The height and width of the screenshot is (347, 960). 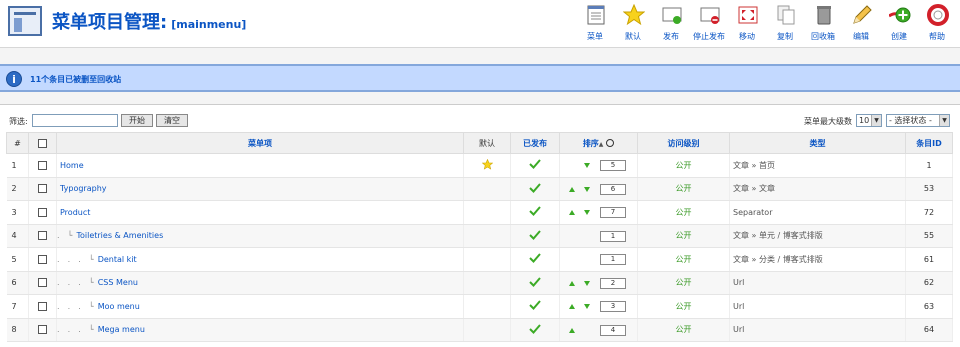 I want to click on table-row: 3 Product 7 公开 Separator 72, so click(x=479, y=212).